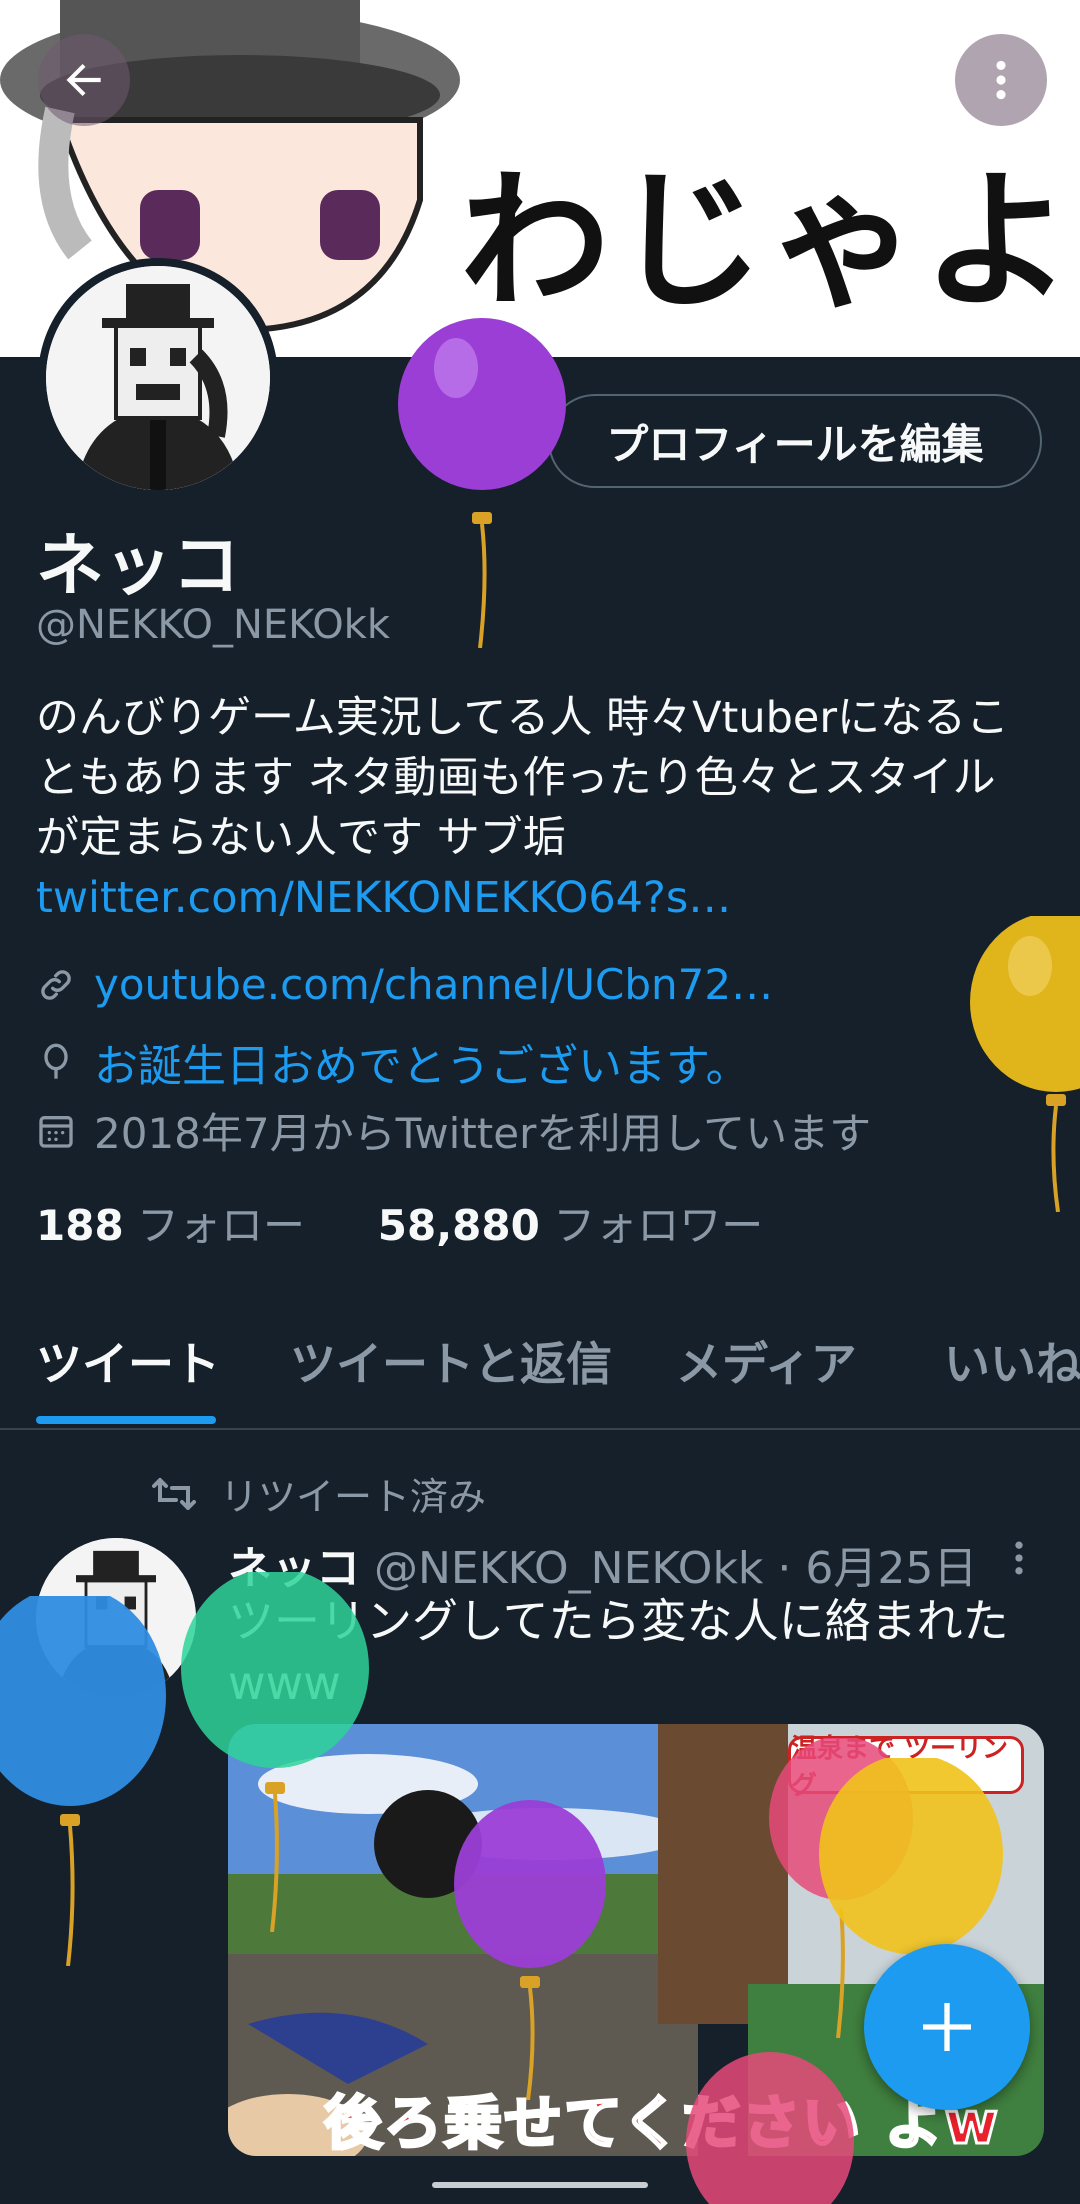 This screenshot has width=1080, height=2204. What do you see at coordinates (658, 1225) in the screenshot?
I see `followers-label: フォロワー` at bounding box center [658, 1225].